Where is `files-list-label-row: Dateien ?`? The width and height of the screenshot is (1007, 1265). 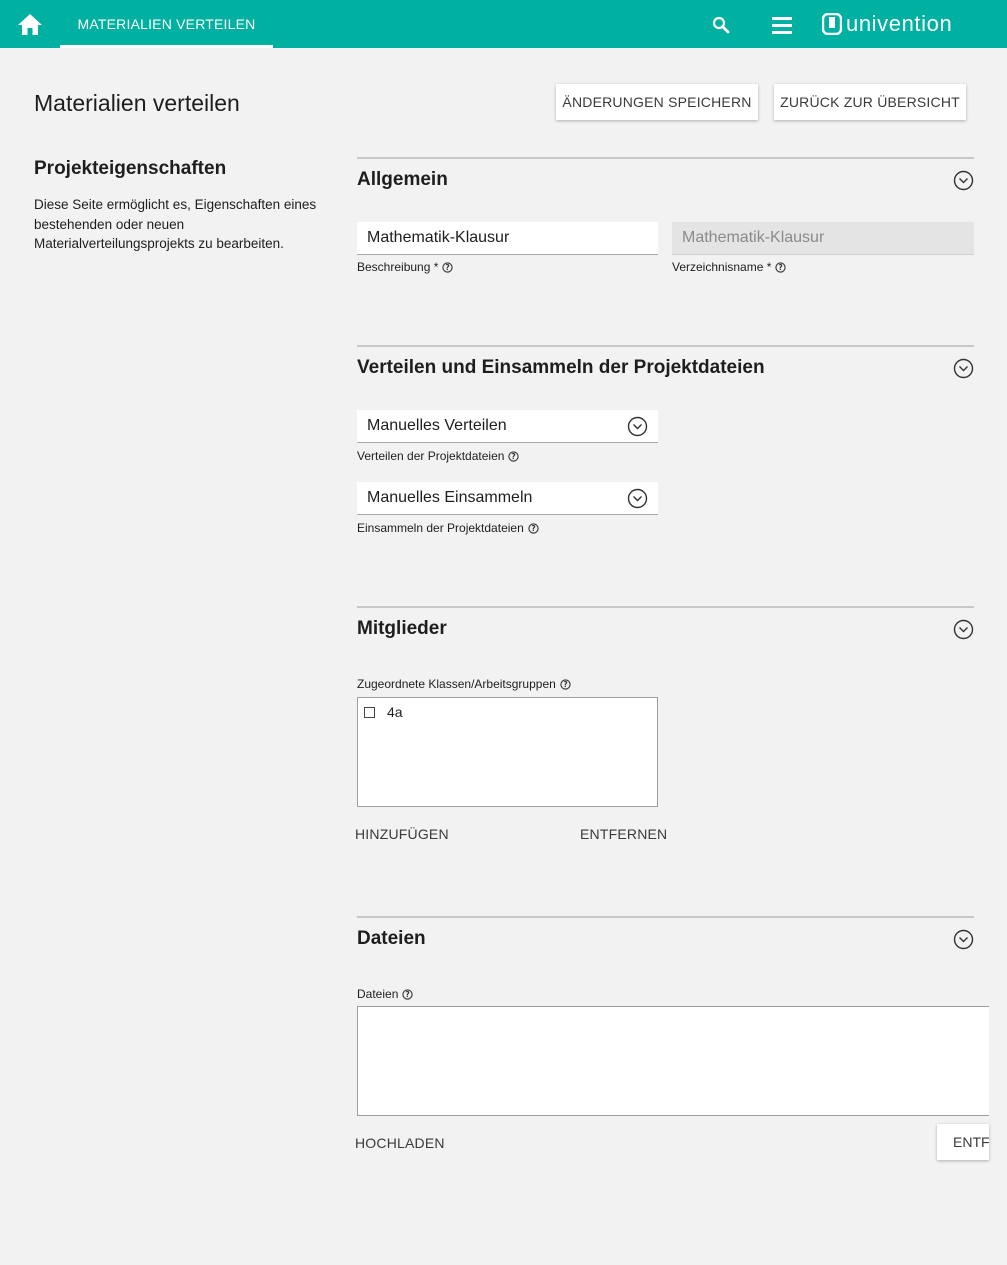 files-list-label-row: Dateien ? is located at coordinates (385, 994).